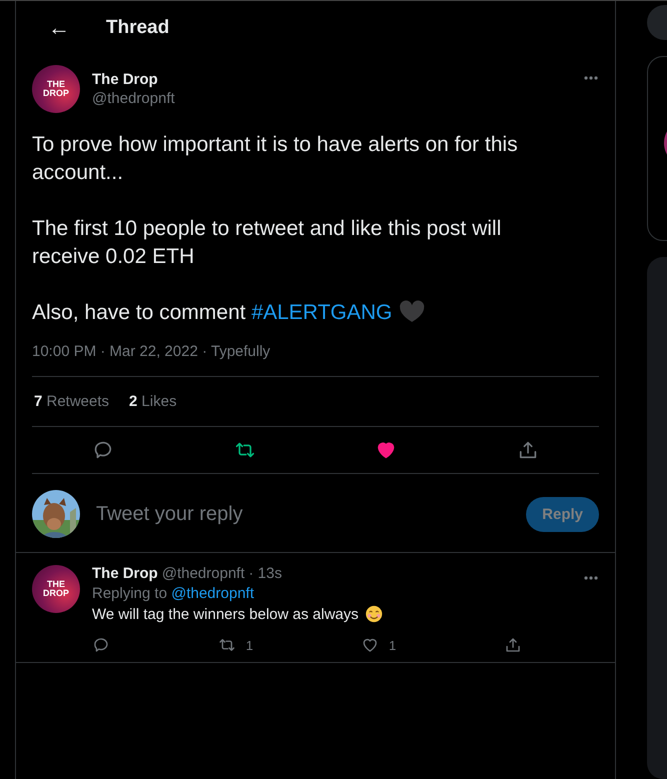 The width and height of the screenshot is (667, 779). I want to click on stat-link: 7 Retweets, so click(72, 401).